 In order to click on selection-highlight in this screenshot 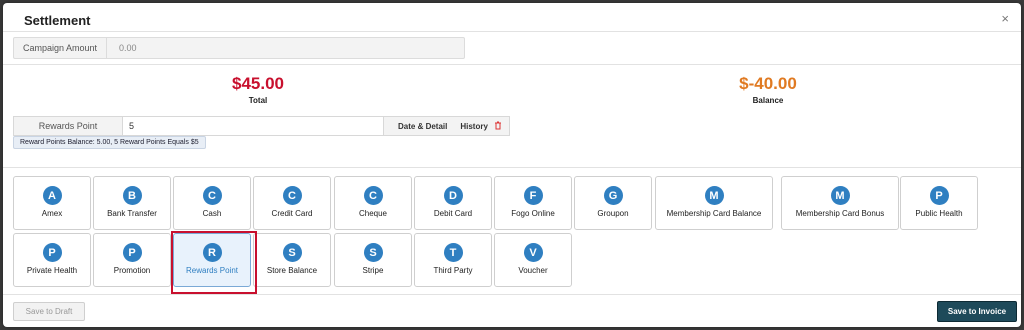, I will do `click(214, 262)`.